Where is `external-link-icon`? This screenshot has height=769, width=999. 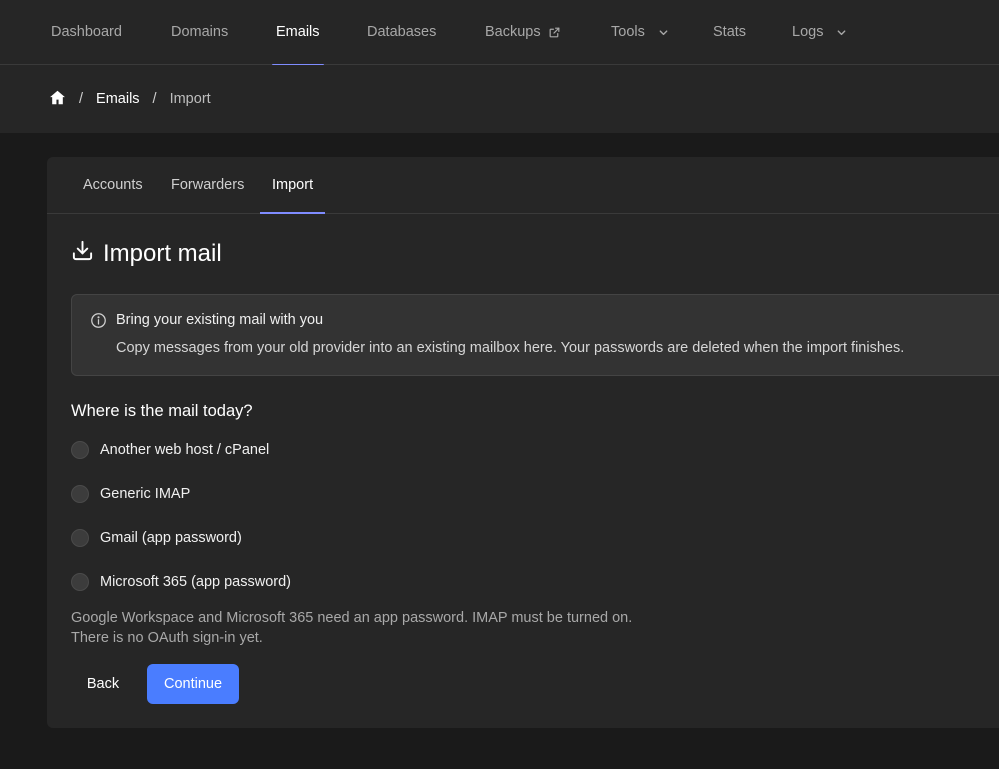
external-link-icon is located at coordinates (554, 32).